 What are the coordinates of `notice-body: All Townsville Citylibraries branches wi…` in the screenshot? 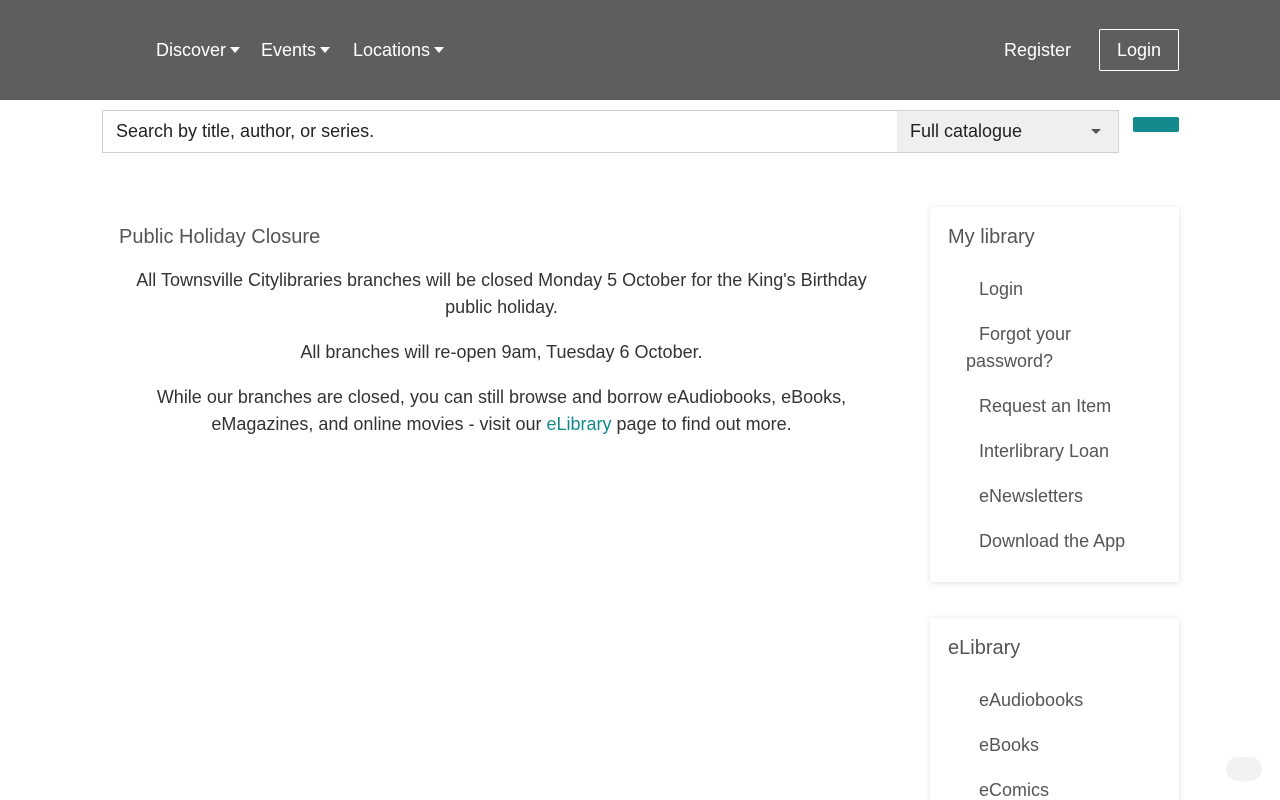 It's located at (501, 361).